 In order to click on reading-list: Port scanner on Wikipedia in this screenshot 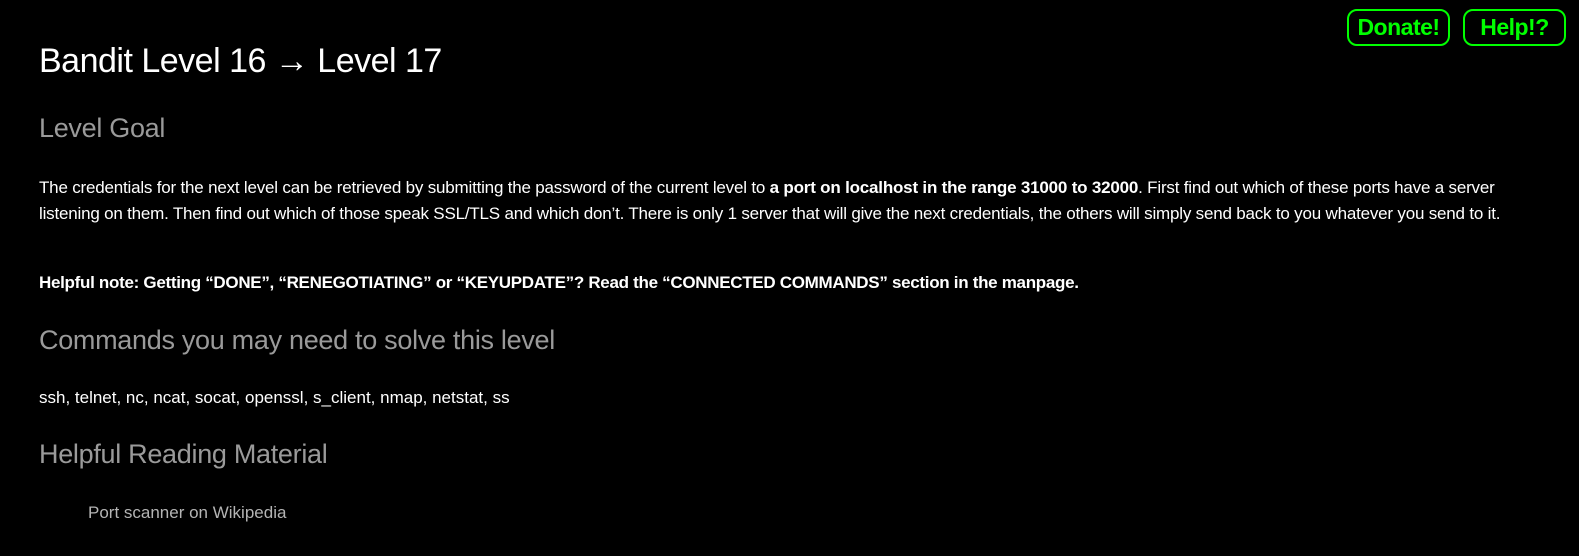, I will do `click(187, 513)`.